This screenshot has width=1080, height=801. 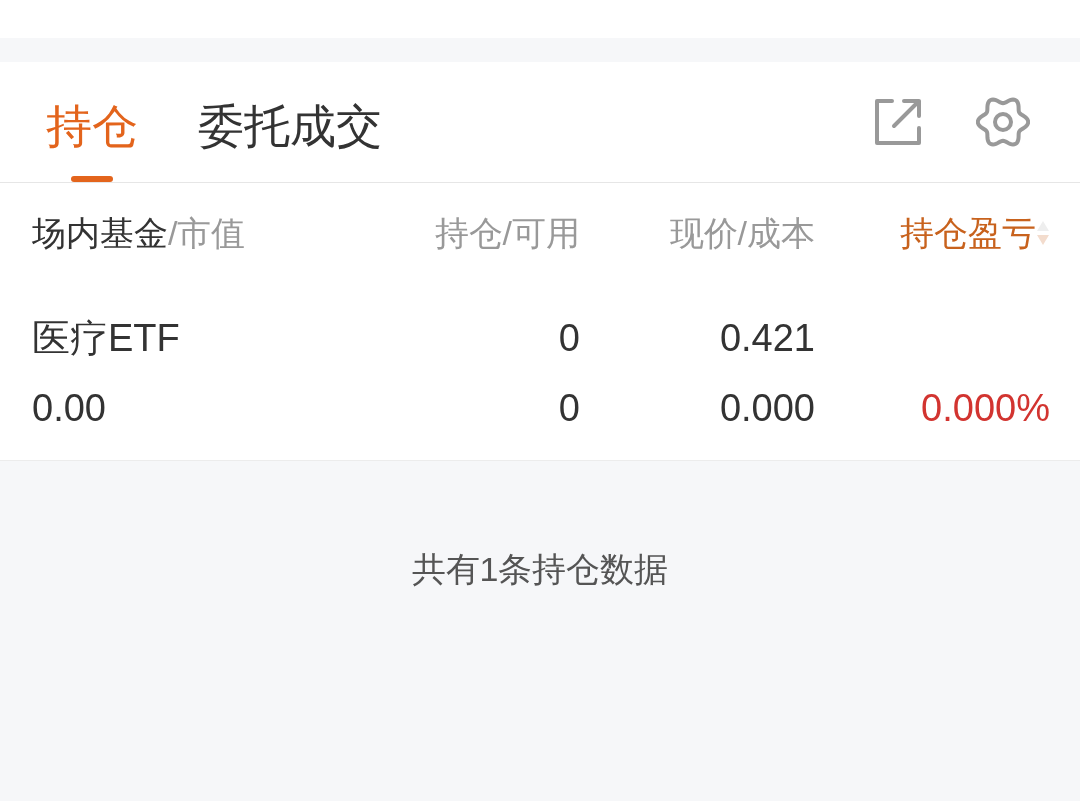 I want to click on settings-icon, so click(x=1003, y=122).